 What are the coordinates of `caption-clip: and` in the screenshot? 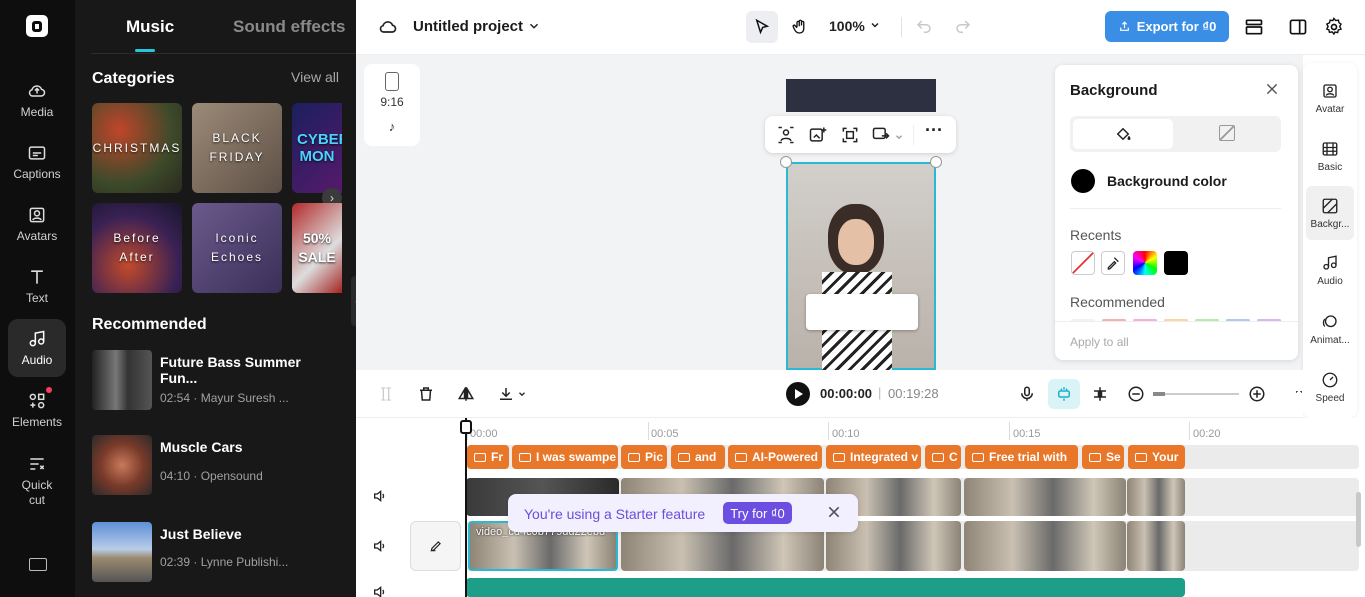 It's located at (698, 457).